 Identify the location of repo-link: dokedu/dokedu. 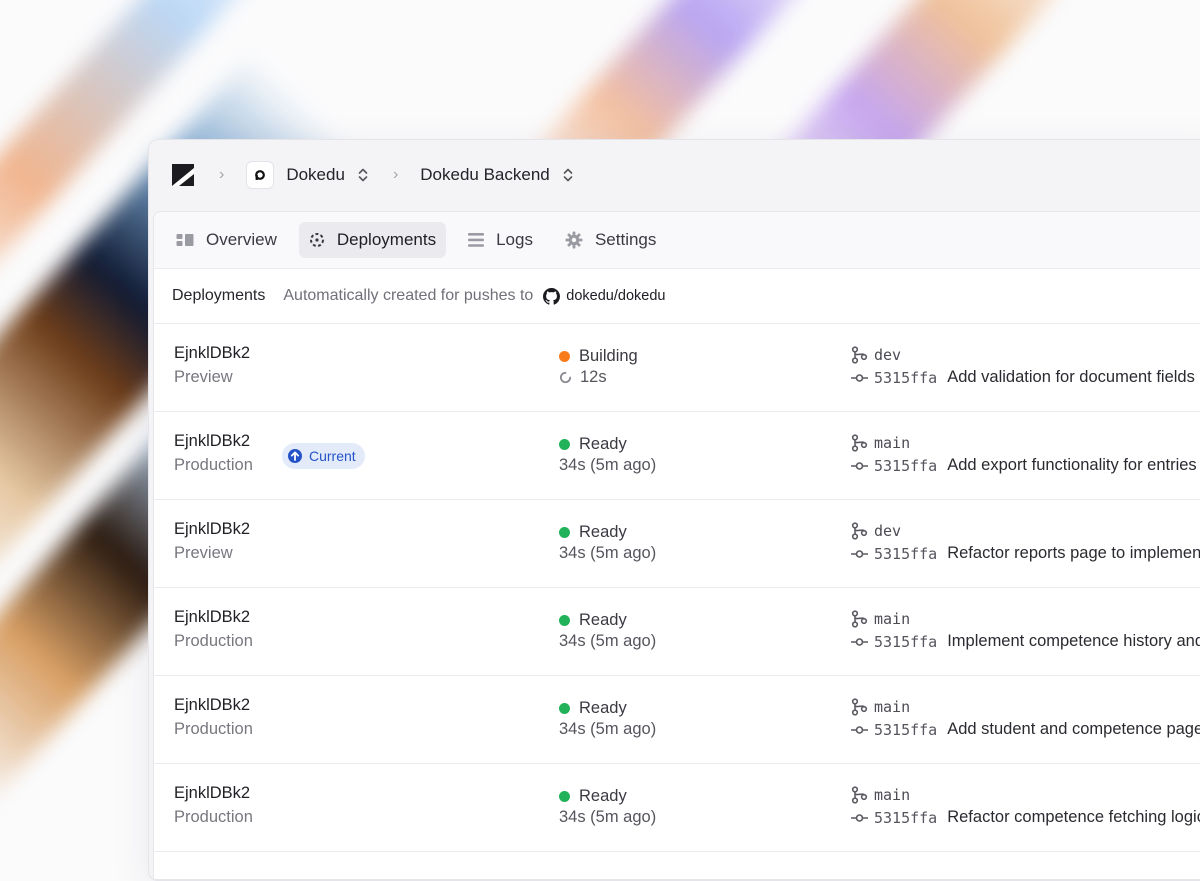
(604, 296).